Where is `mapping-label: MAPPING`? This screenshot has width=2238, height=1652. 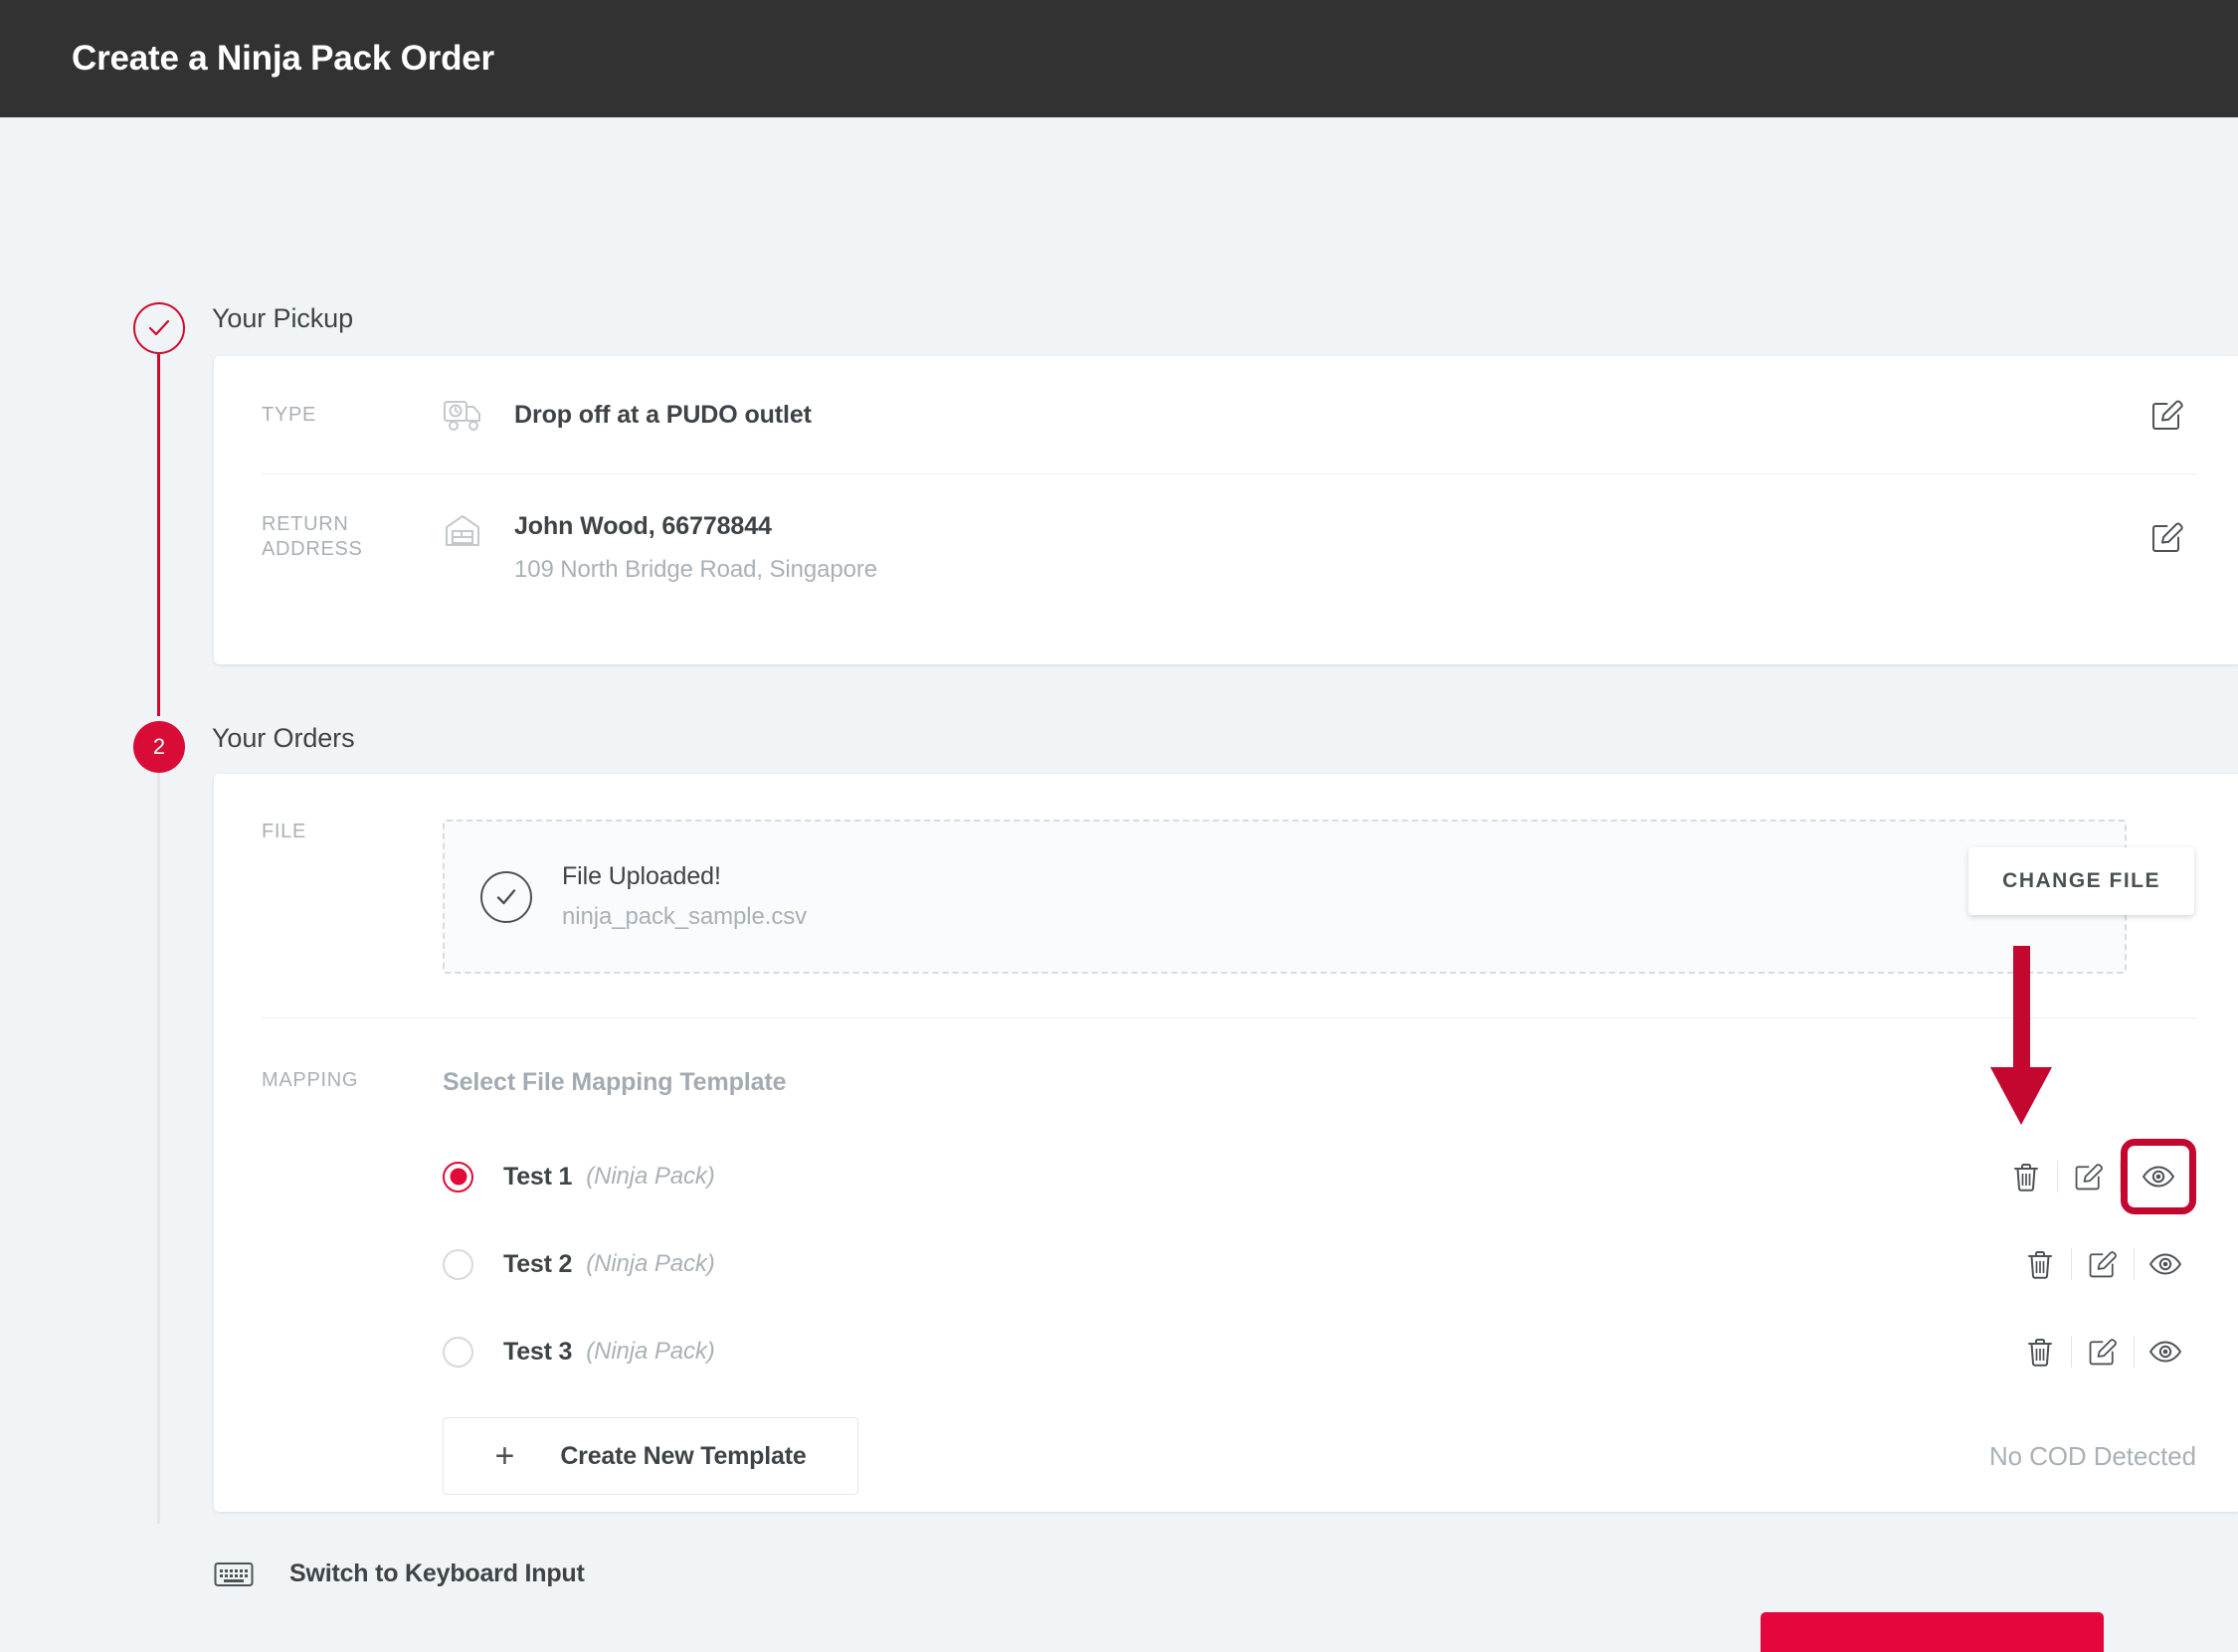 mapping-label: MAPPING is located at coordinates (310, 1080).